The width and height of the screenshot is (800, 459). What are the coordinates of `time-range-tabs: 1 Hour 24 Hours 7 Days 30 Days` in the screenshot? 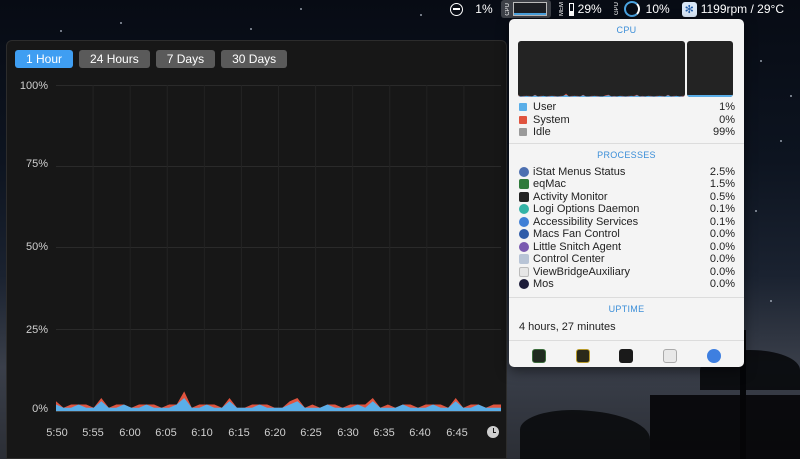 It's located at (151, 59).